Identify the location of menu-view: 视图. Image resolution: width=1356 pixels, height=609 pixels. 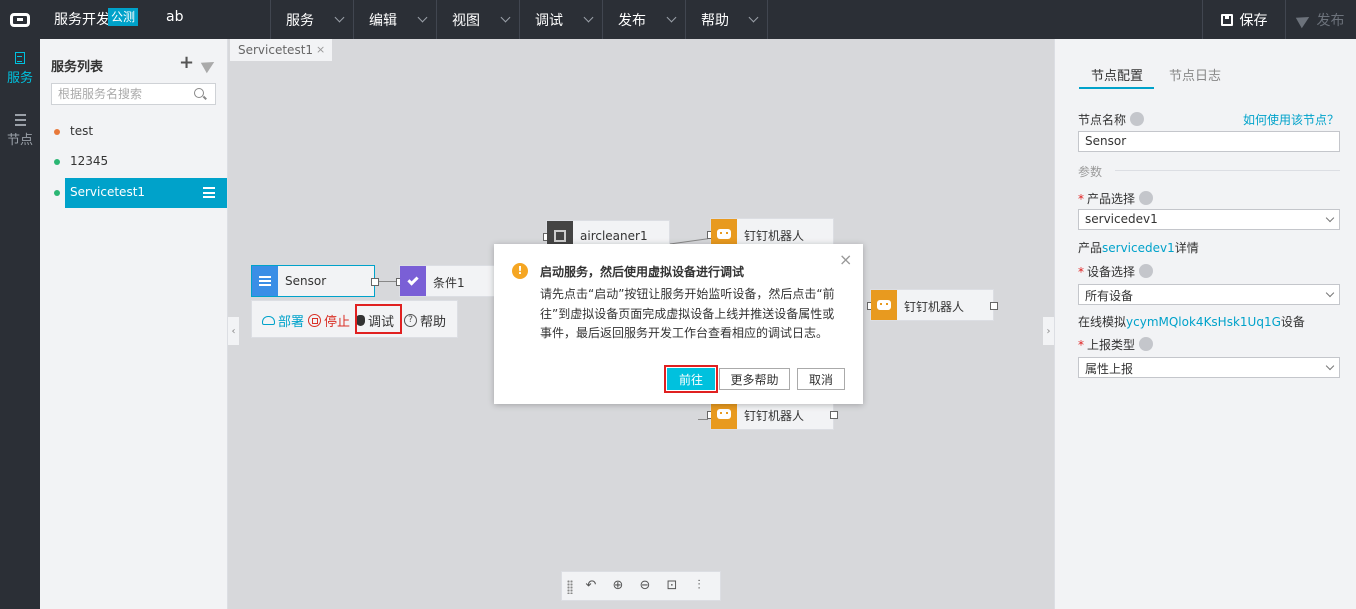
(477, 19).